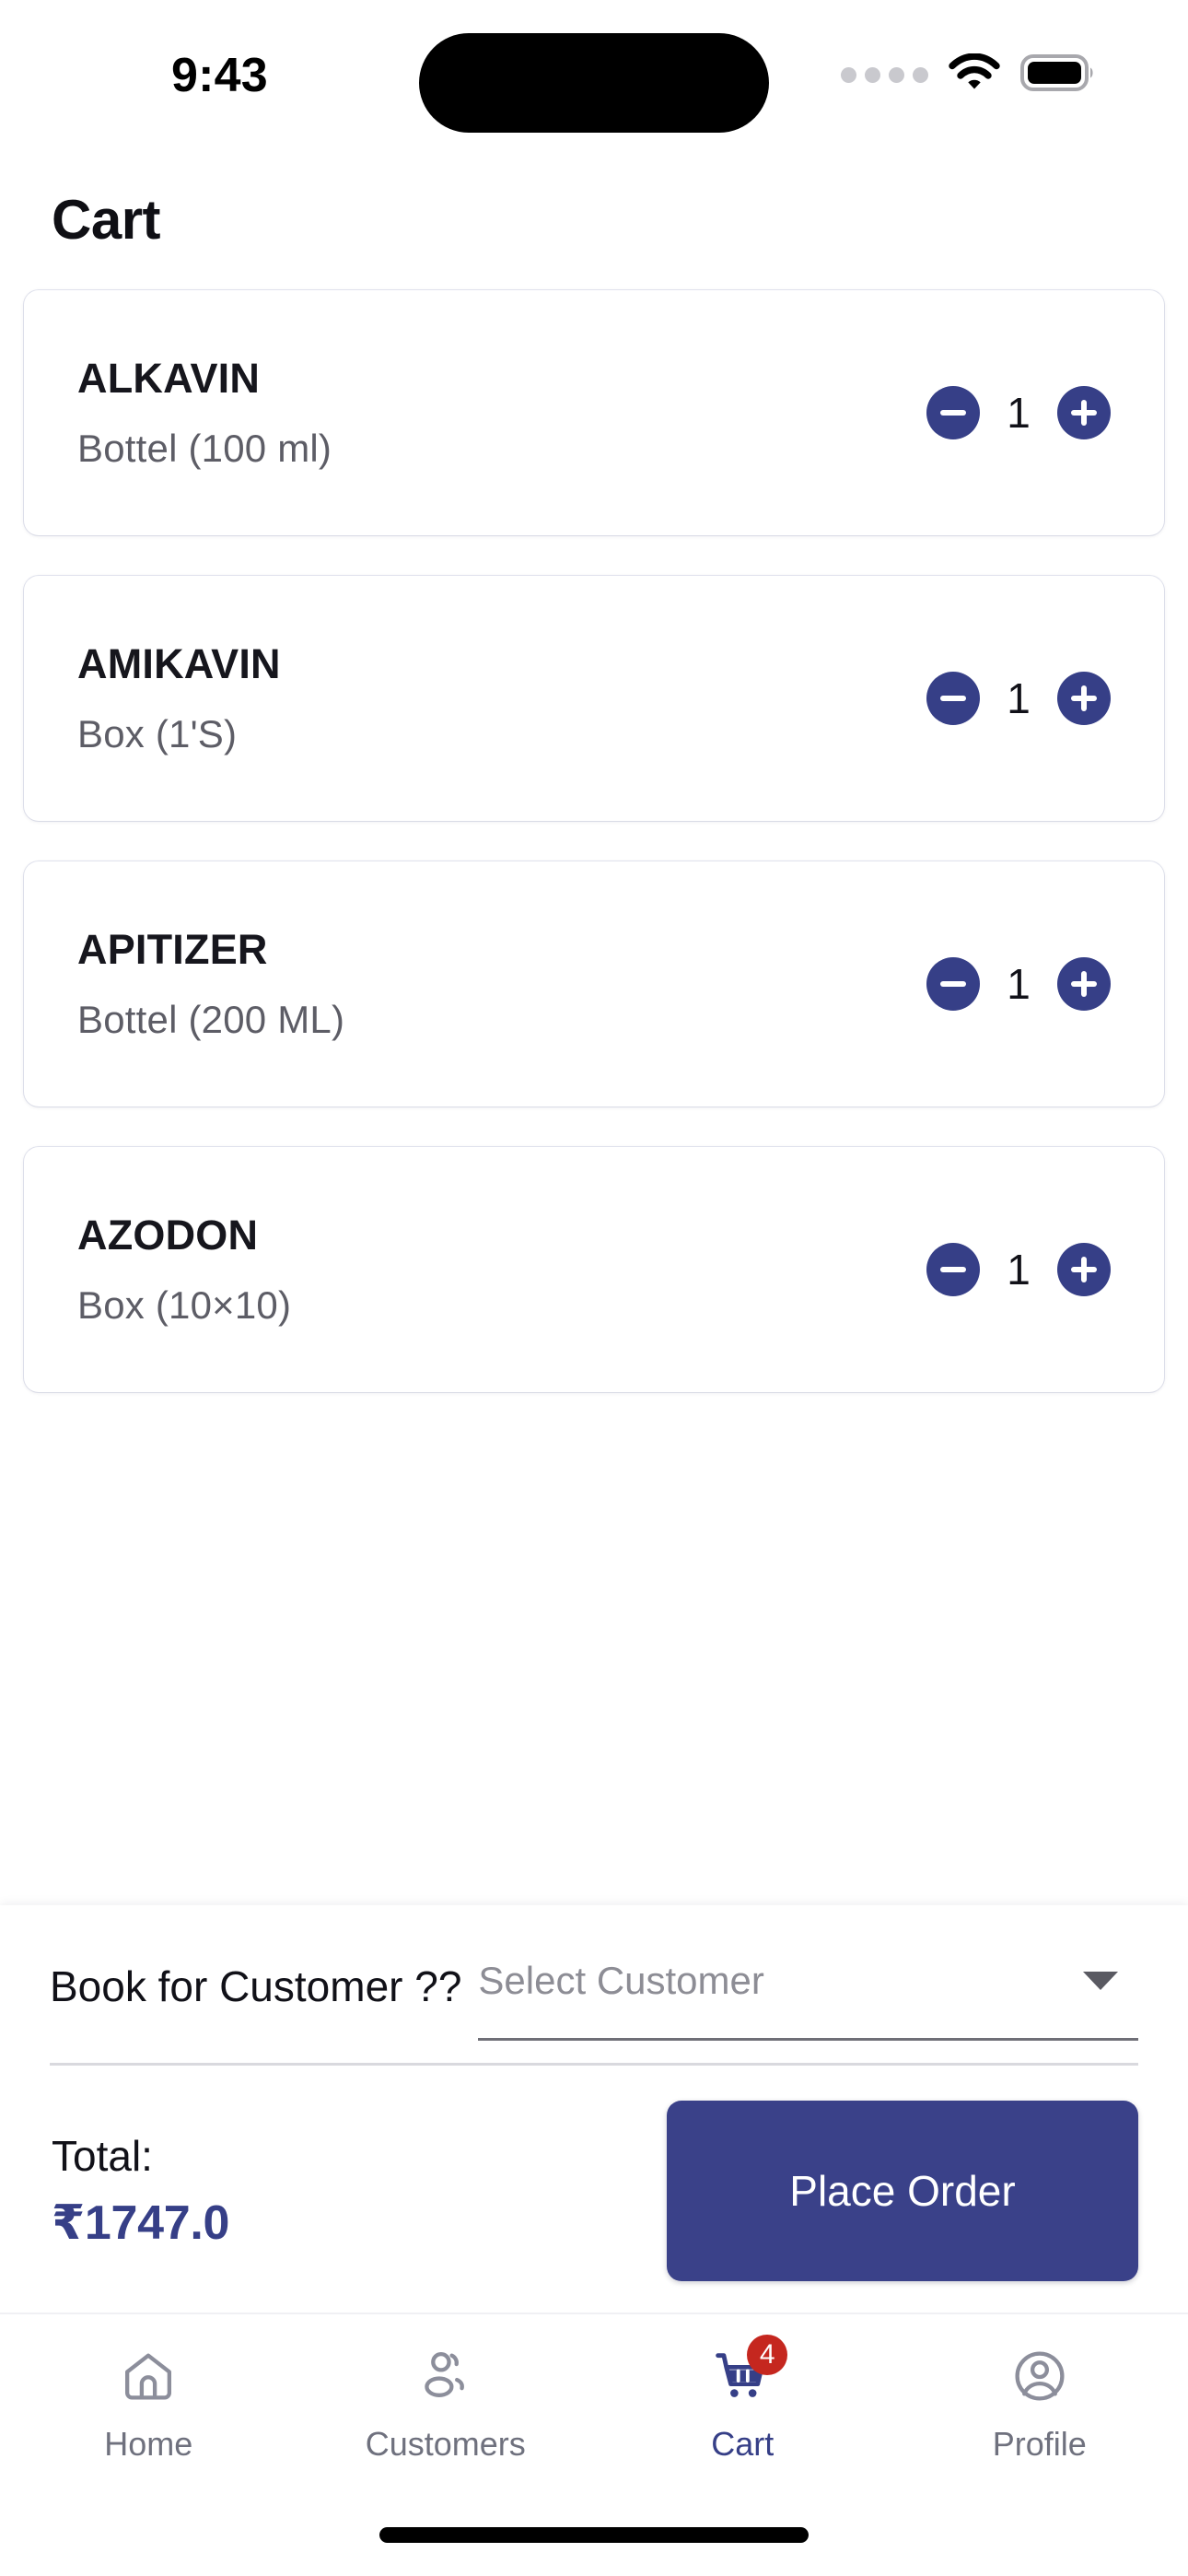 The height and width of the screenshot is (2576, 1188). Describe the element at coordinates (884, 75) in the screenshot. I see `cellular-signal-icon` at that location.